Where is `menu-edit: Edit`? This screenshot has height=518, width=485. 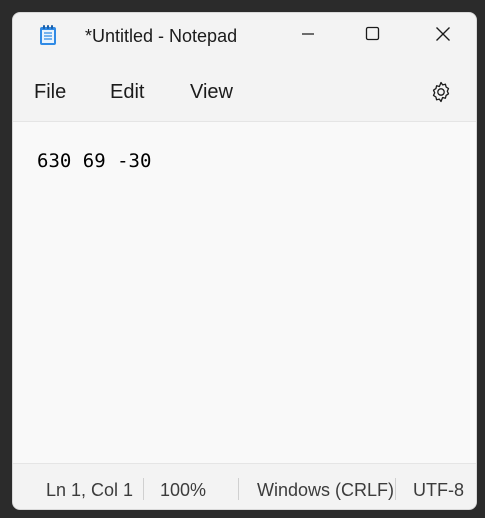
menu-edit: Edit is located at coordinates (127, 92).